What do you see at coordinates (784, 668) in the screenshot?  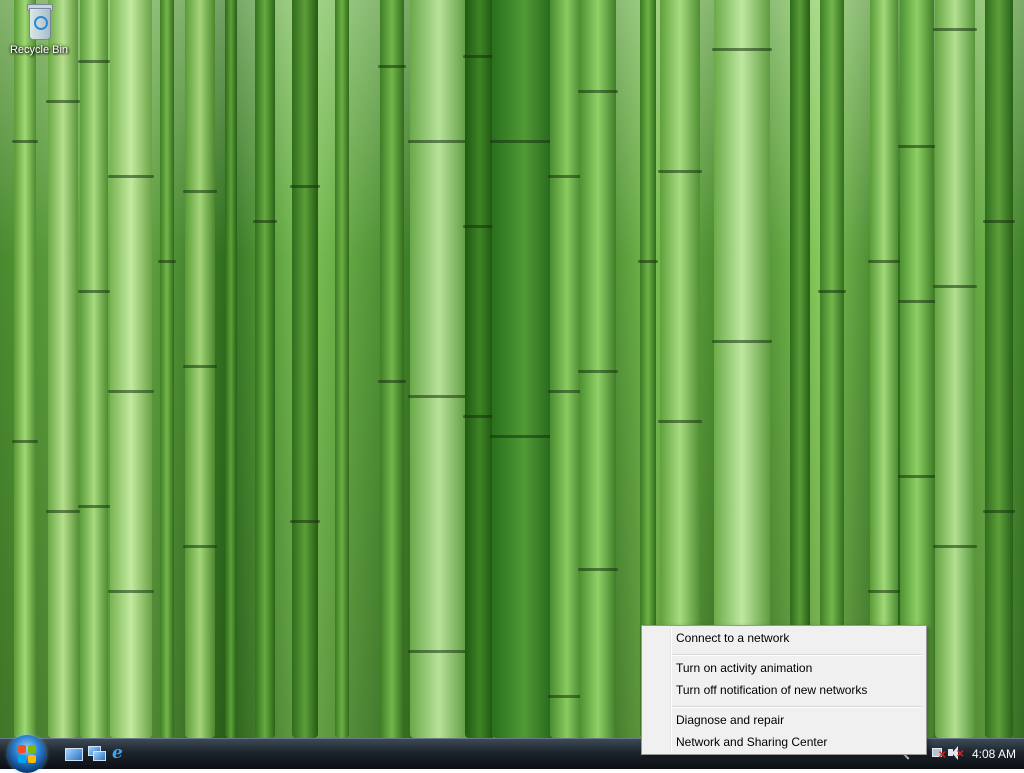 I see `menu-item-turn-on-activity-animation: Turn on activity animation` at bounding box center [784, 668].